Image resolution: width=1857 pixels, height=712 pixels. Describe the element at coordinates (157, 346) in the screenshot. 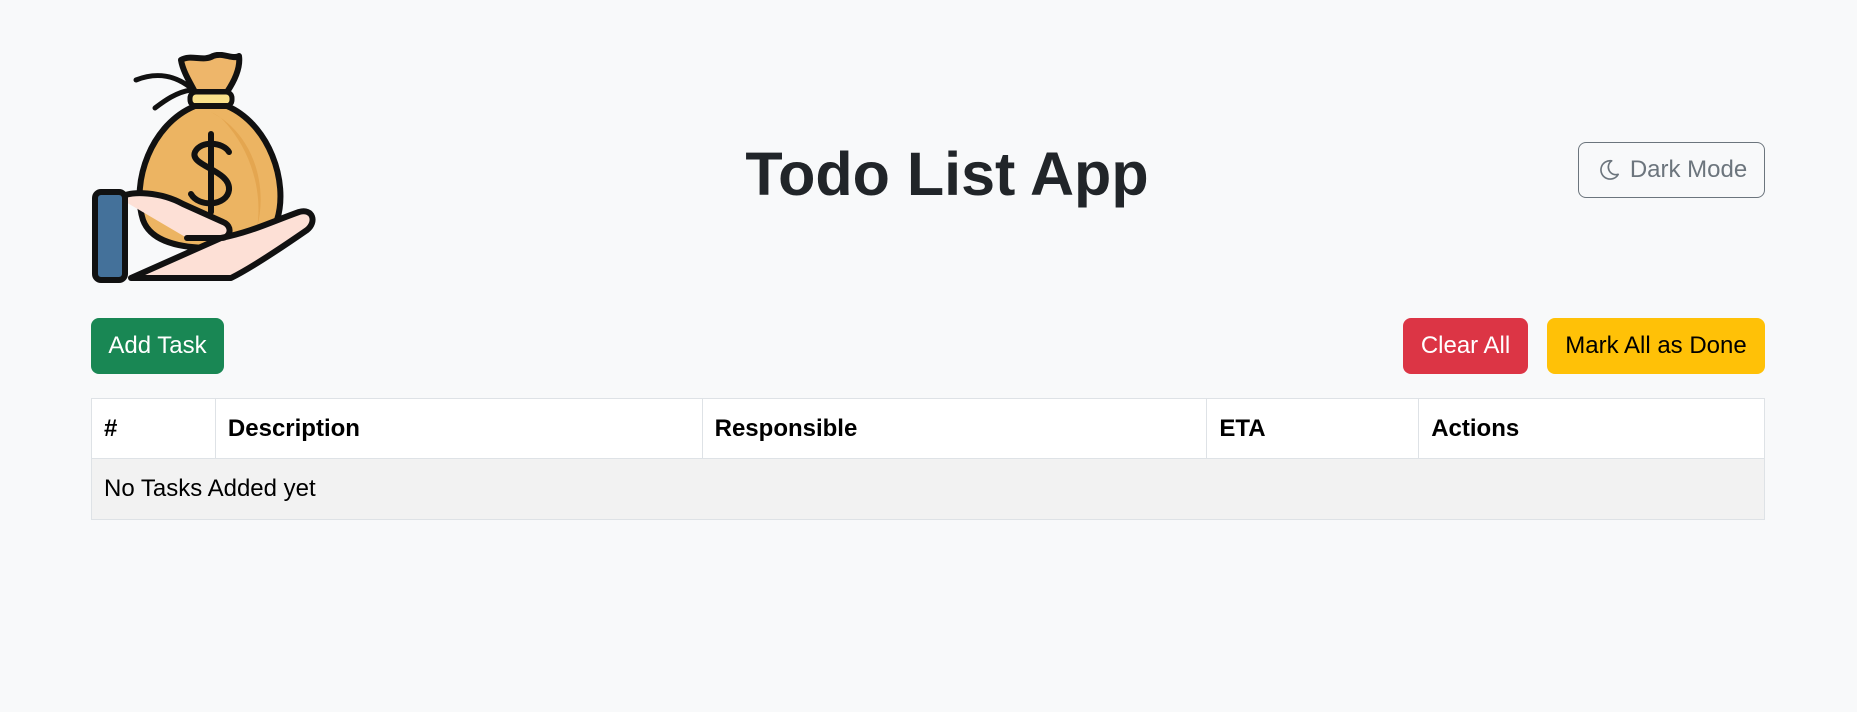

I see `add-task-button: Add Task` at that location.